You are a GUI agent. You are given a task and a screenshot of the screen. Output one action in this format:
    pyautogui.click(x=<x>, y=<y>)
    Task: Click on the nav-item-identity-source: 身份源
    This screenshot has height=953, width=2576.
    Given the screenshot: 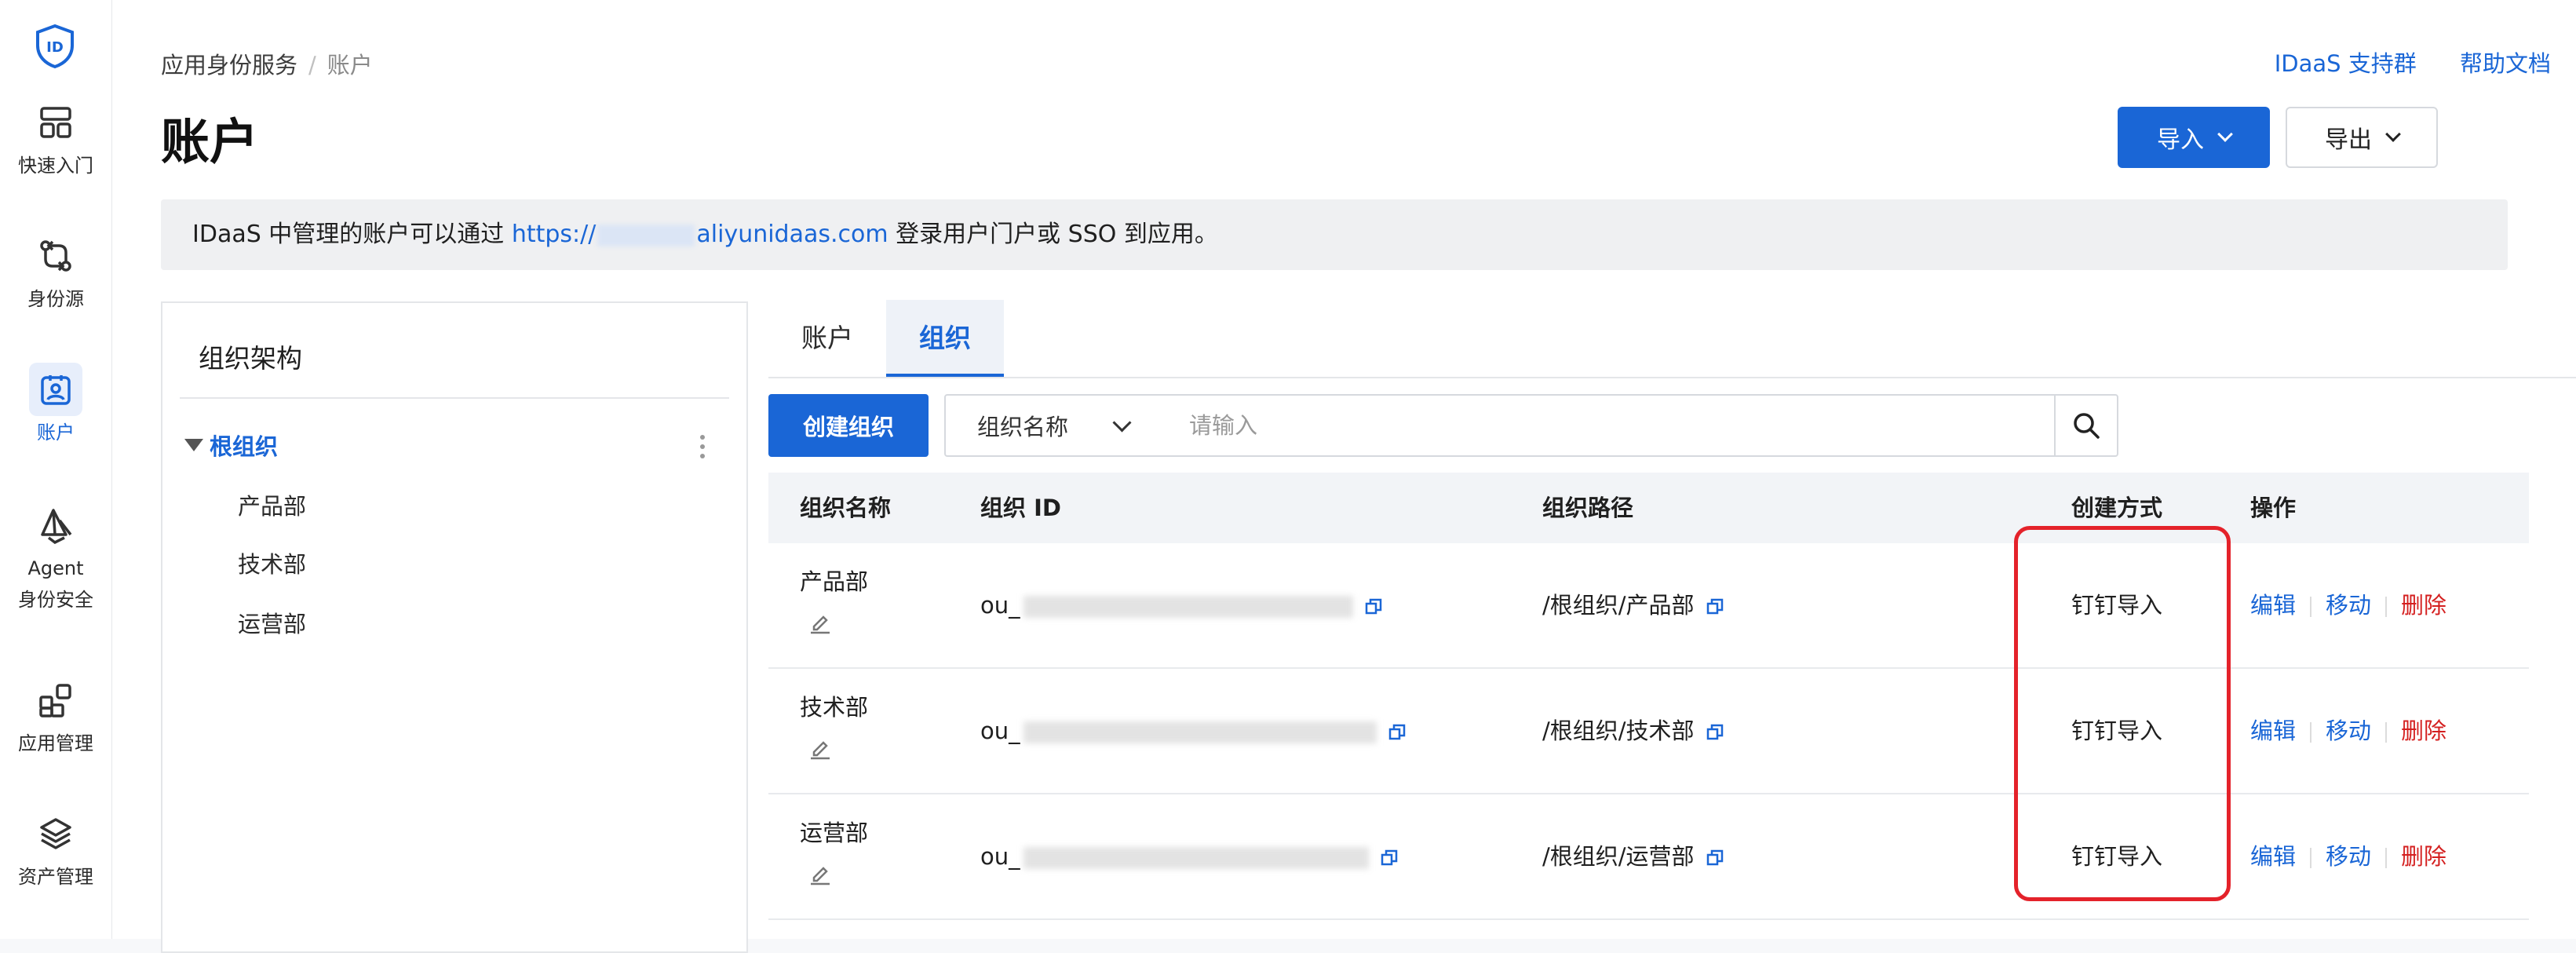 What is the action you would take?
    pyautogui.click(x=55, y=272)
    